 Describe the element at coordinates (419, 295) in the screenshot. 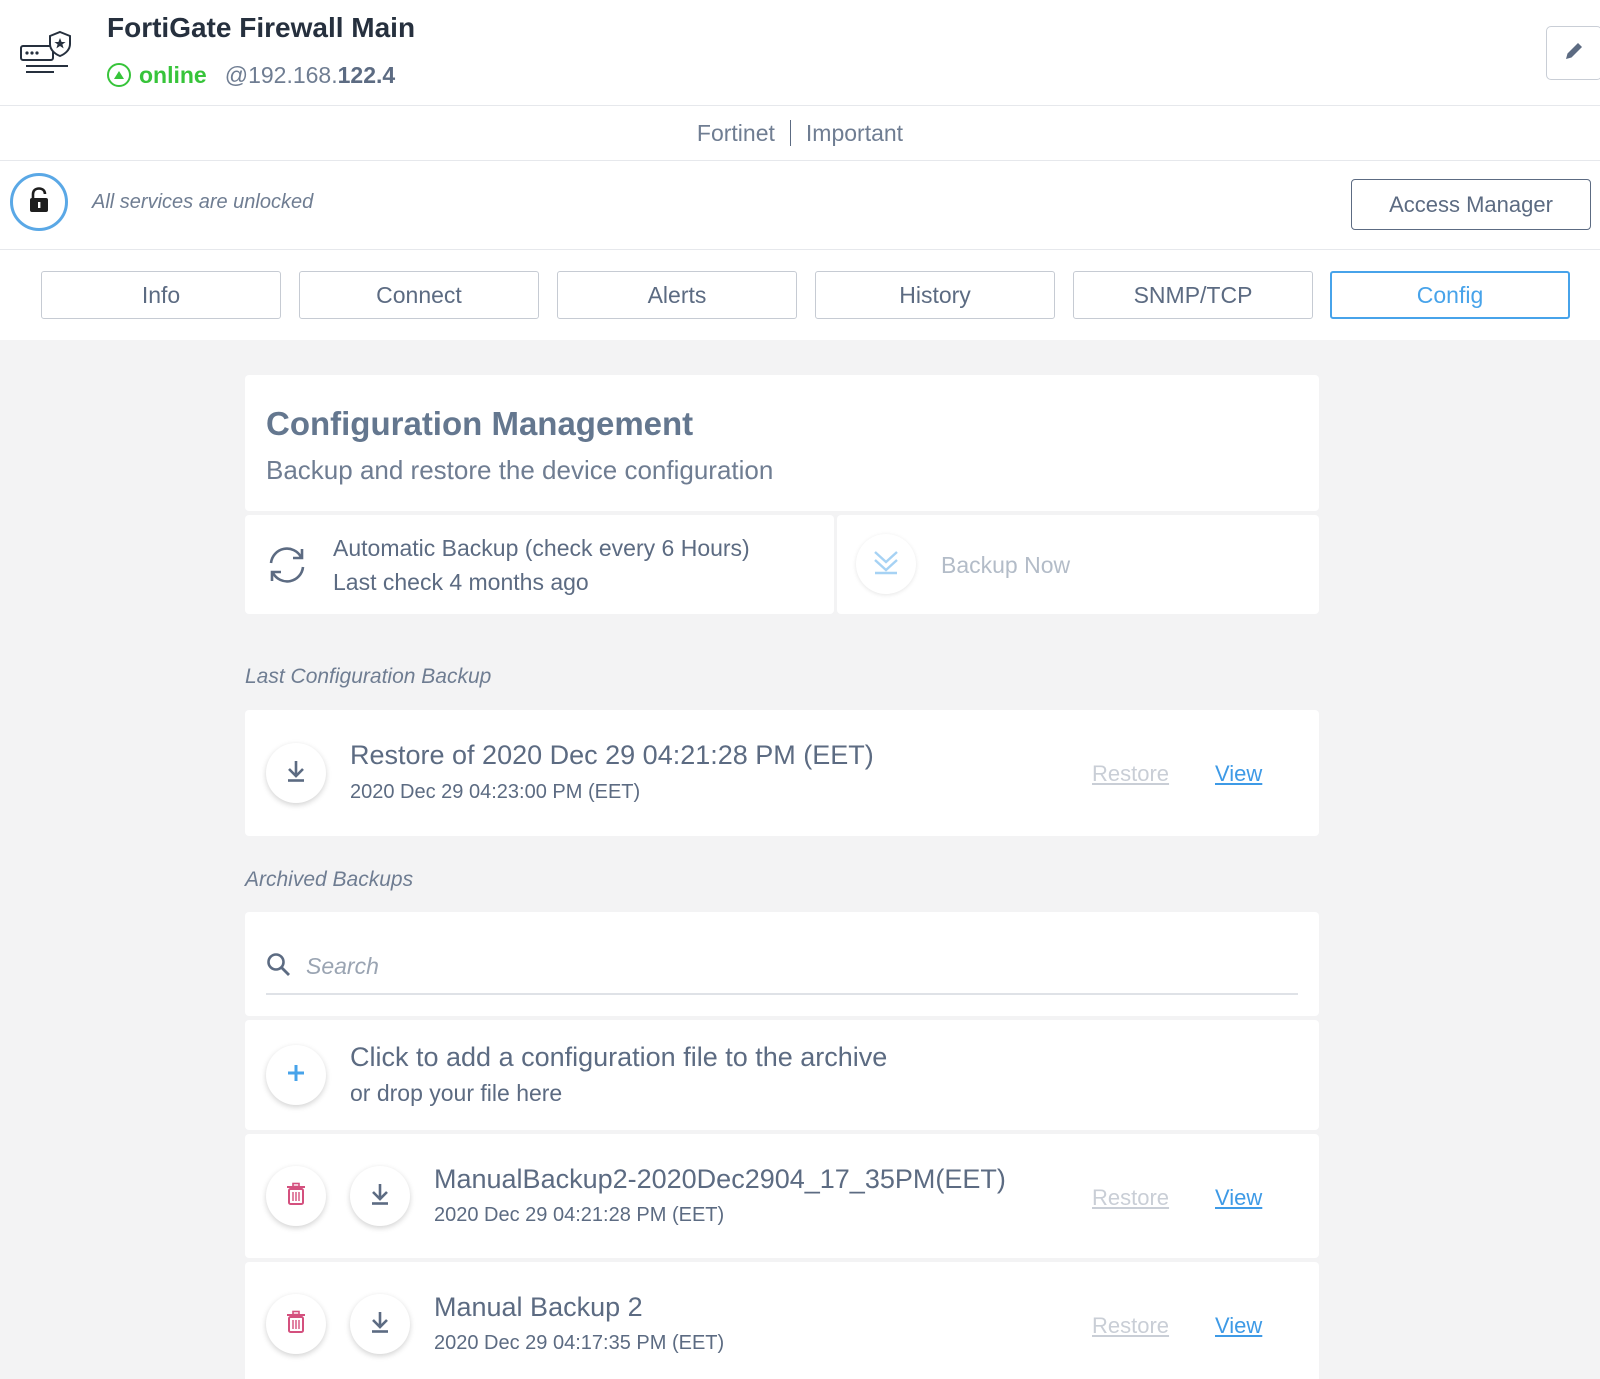

I see `tab-connect: Connect` at that location.